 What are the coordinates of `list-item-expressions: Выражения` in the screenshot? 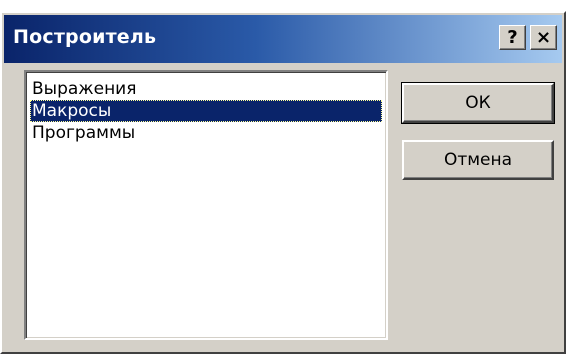 It's located at (206, 89).